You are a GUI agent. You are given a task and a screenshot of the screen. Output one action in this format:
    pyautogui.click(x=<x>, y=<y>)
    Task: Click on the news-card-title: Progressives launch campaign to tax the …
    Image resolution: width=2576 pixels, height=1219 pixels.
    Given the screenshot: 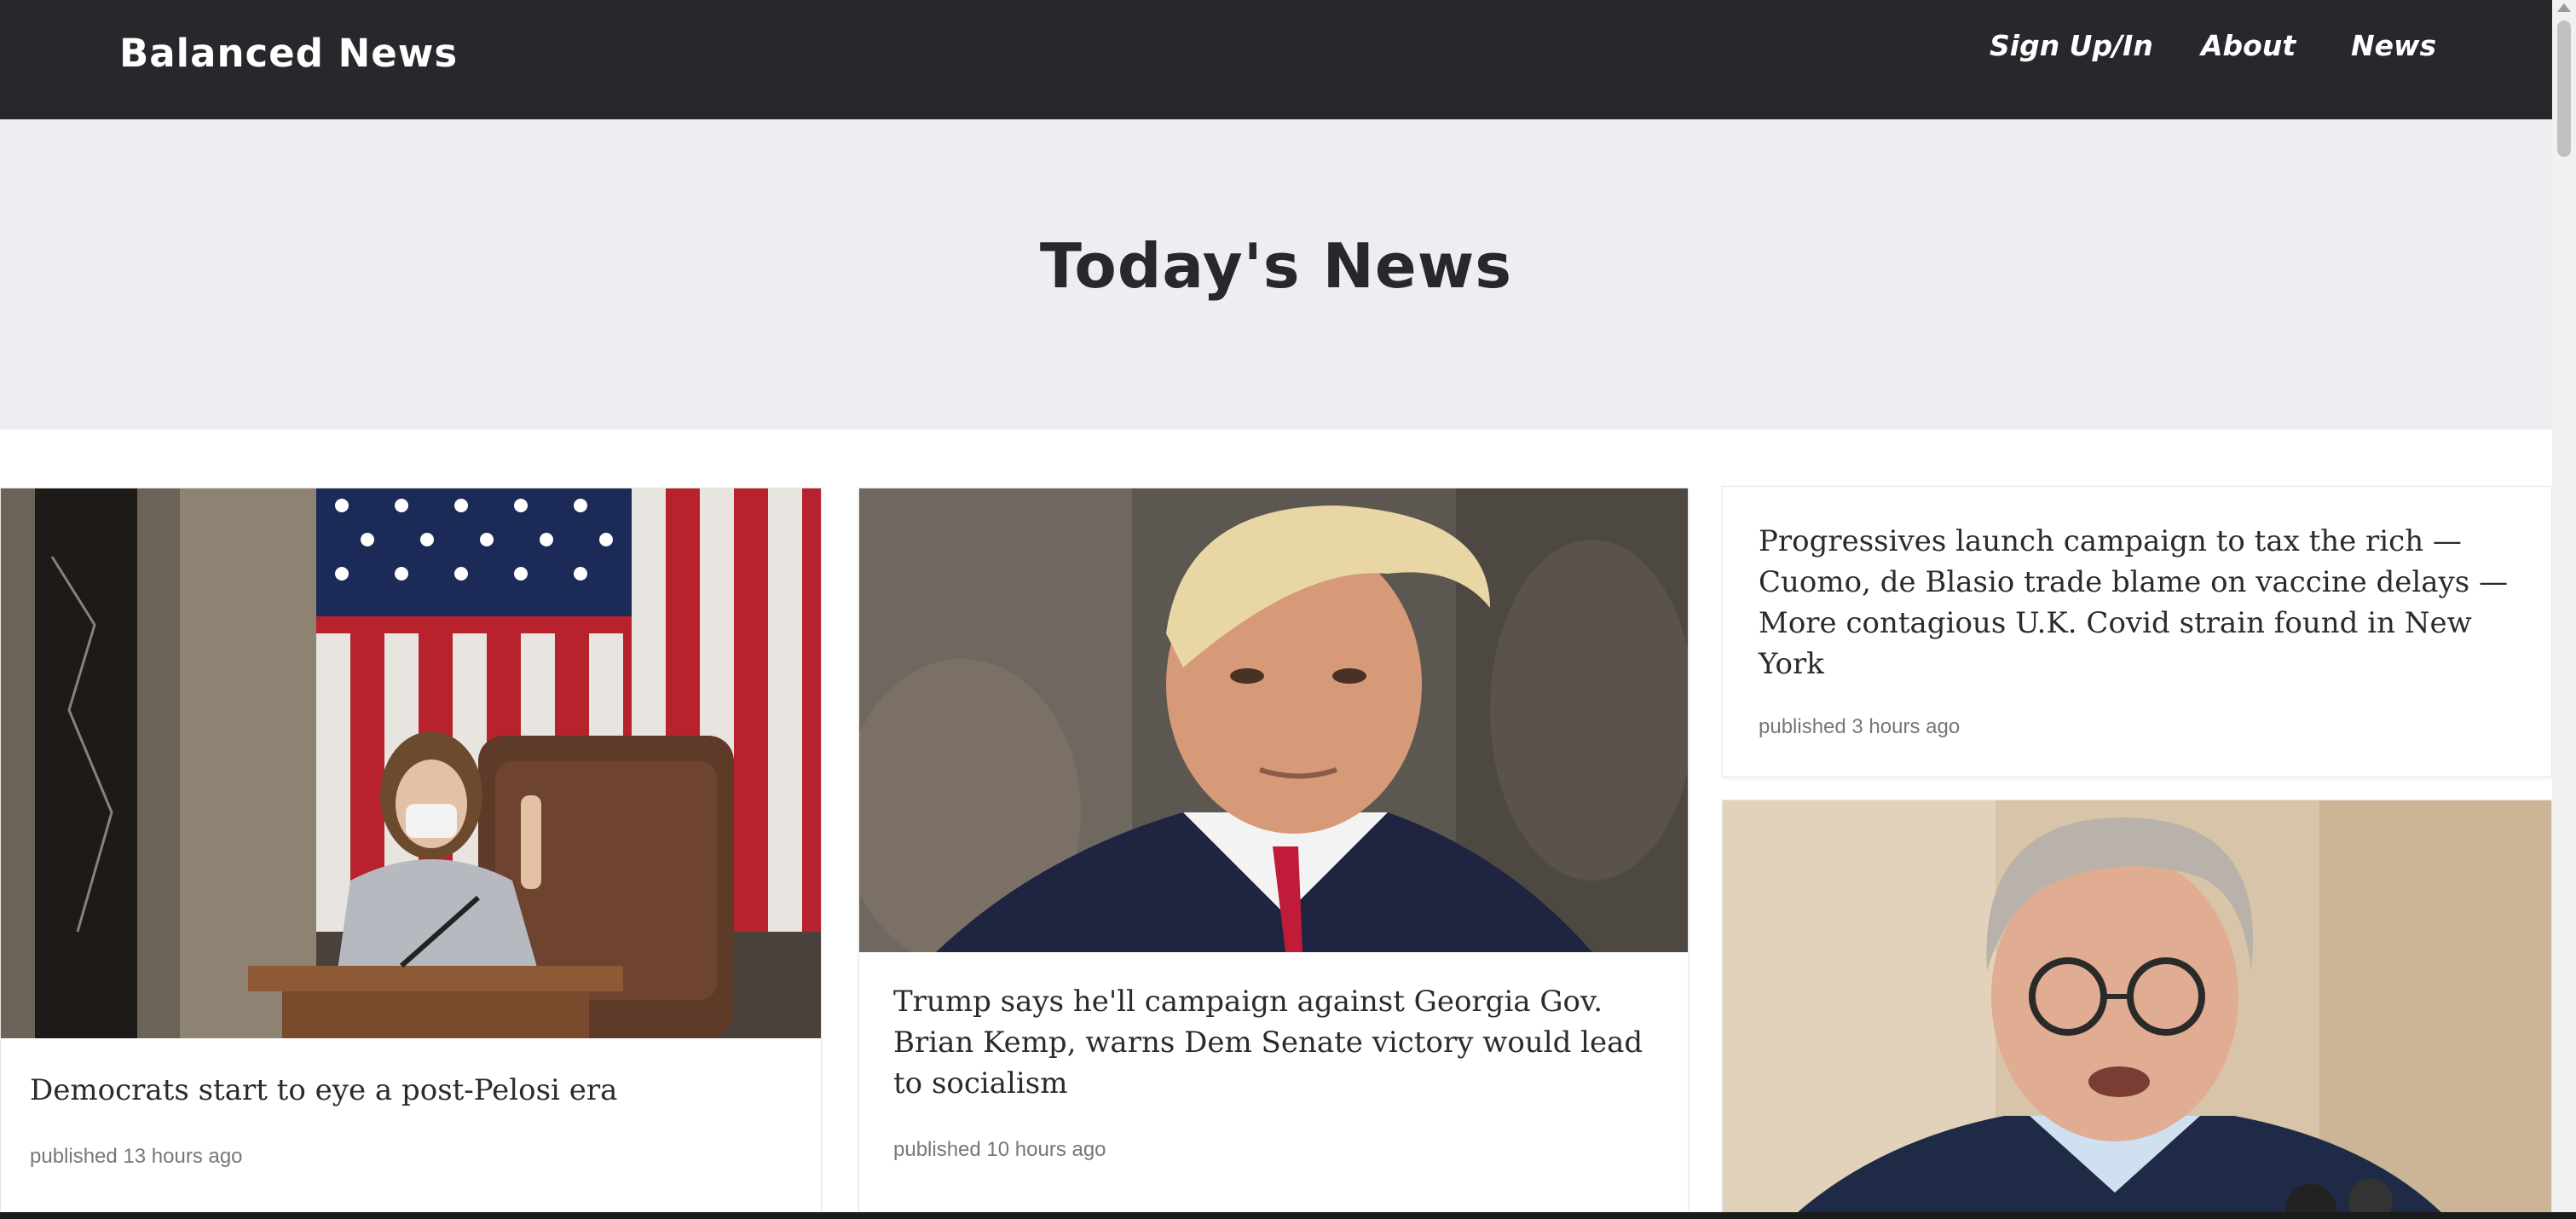 What is the action you would take?
    pyautogui.click(x=2138, y=603)
    